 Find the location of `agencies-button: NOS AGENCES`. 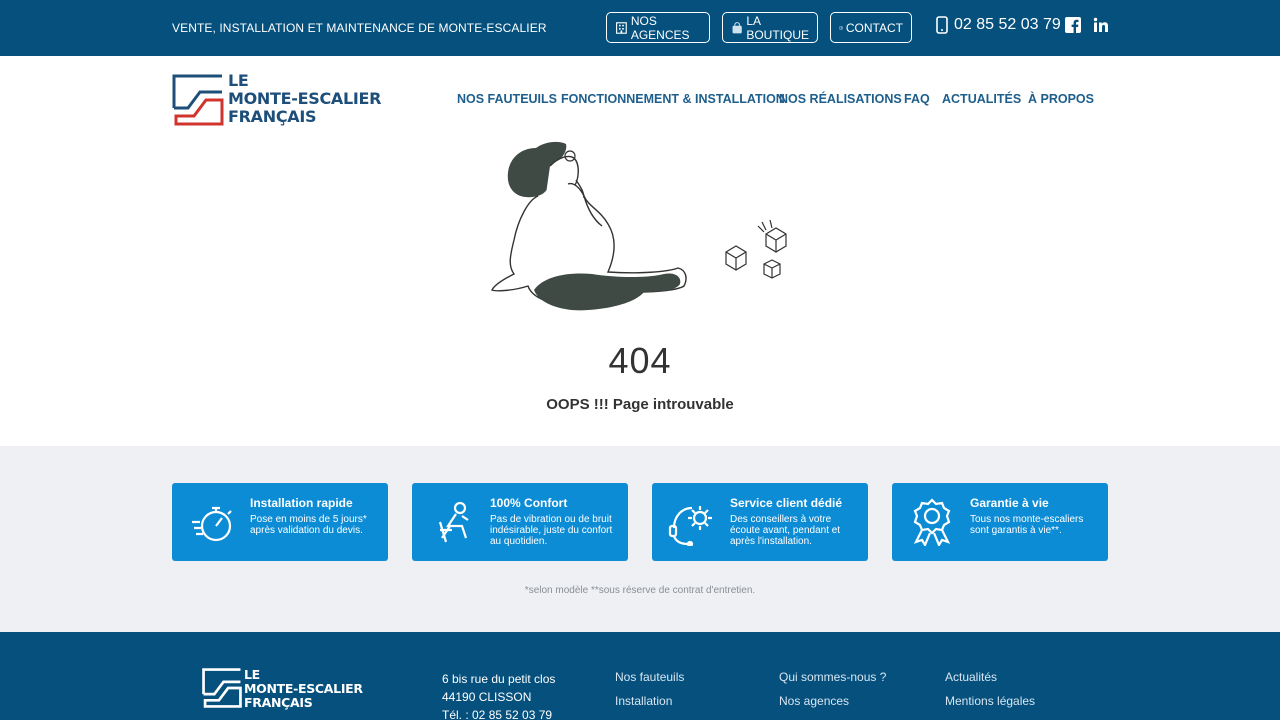

agencies-button: NOS AGENCES is located at coordinates (658, 27).